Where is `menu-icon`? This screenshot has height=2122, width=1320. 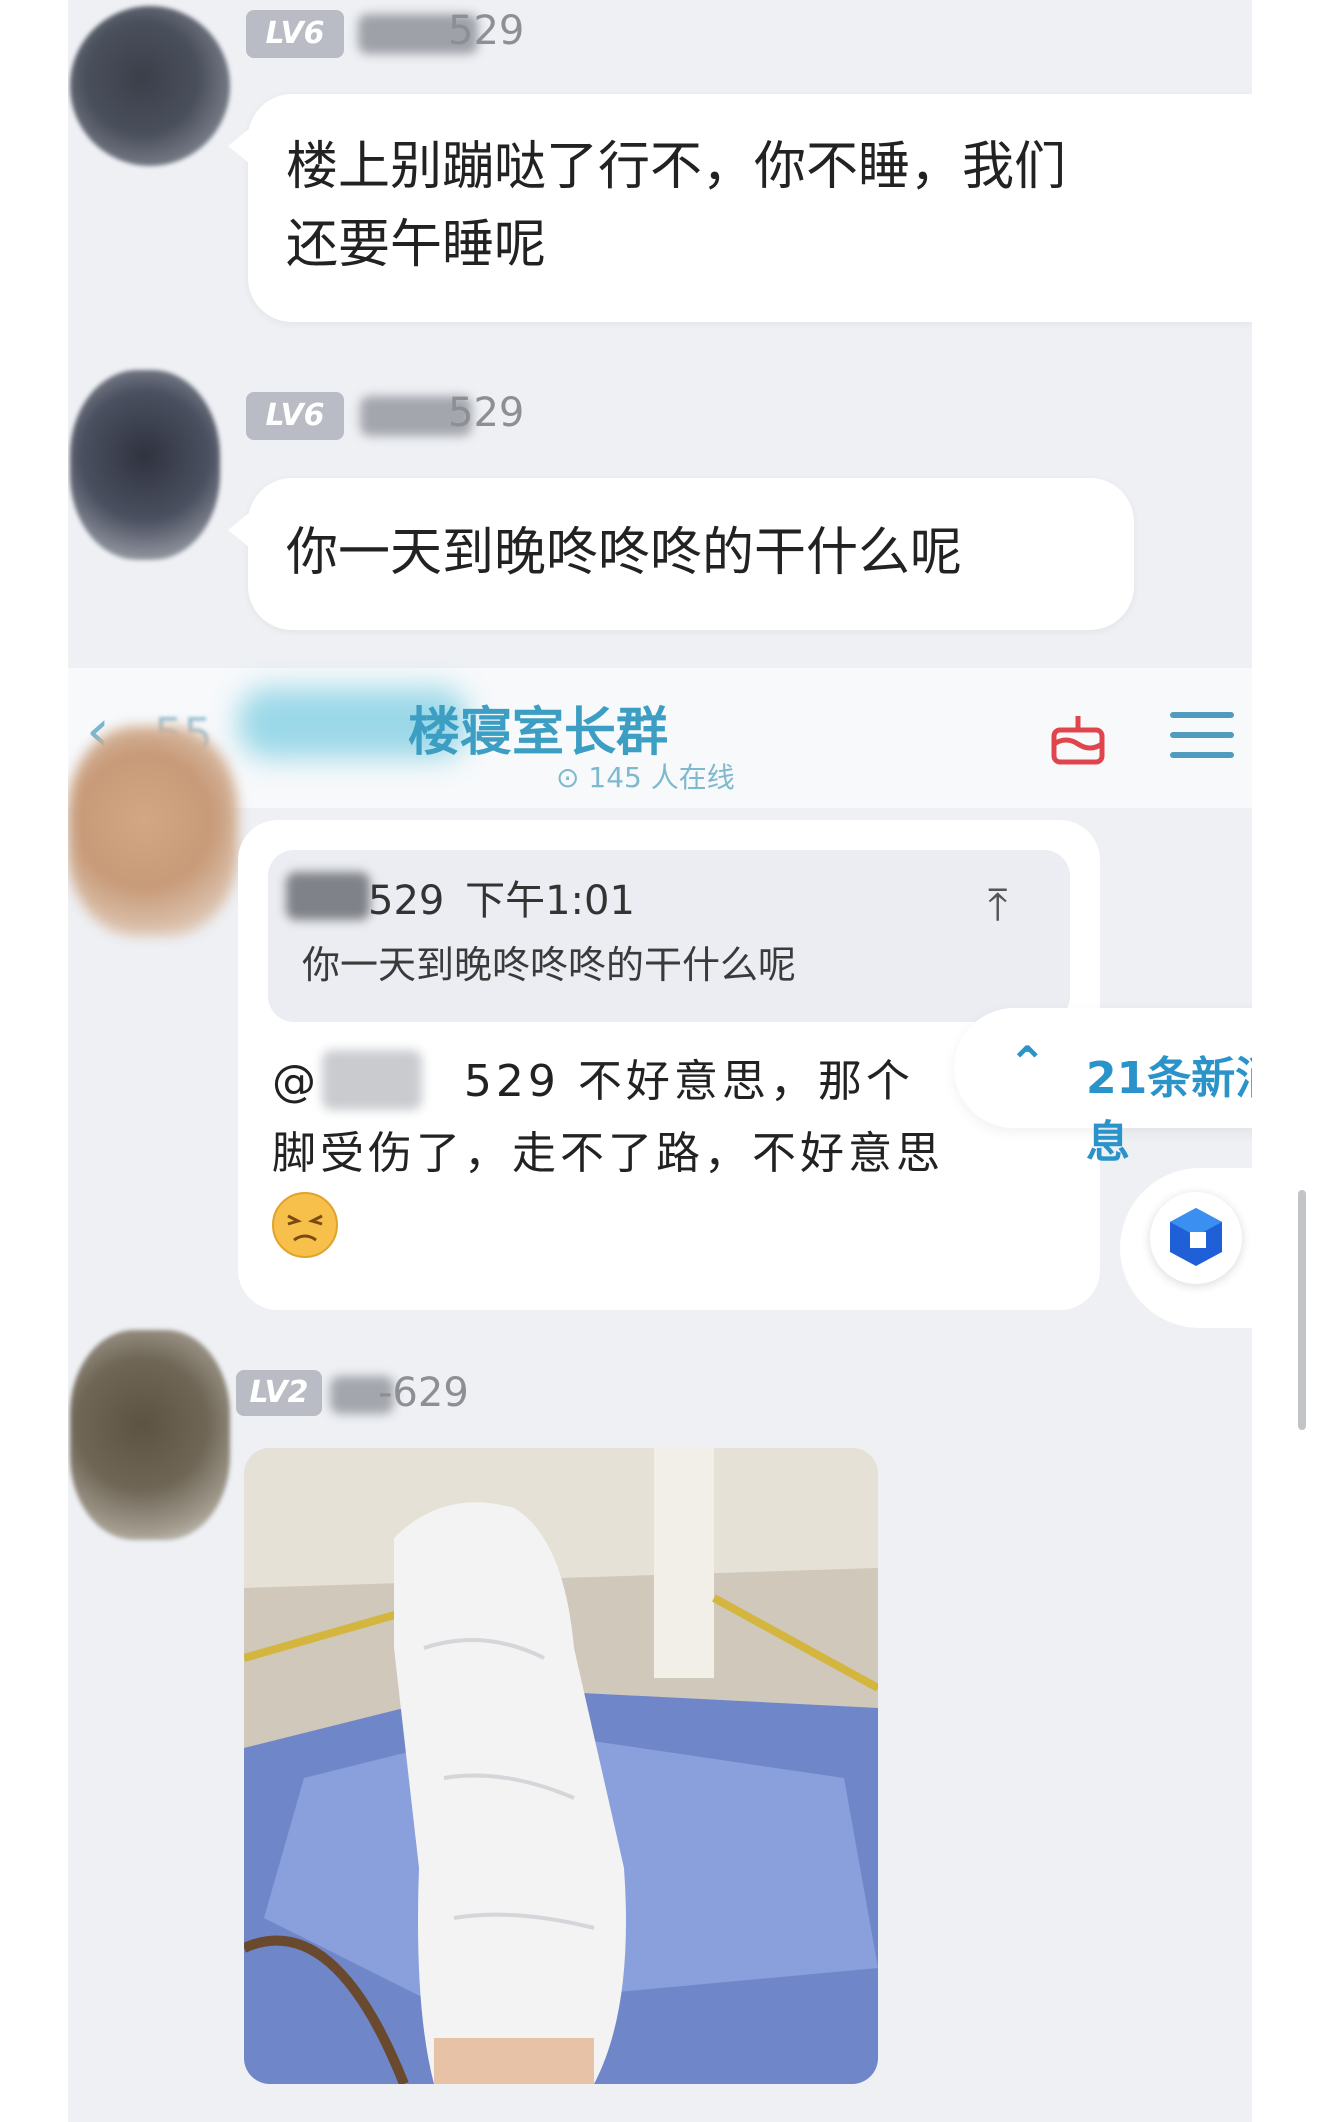
menu-icon is located at coordinates (1202, 742).